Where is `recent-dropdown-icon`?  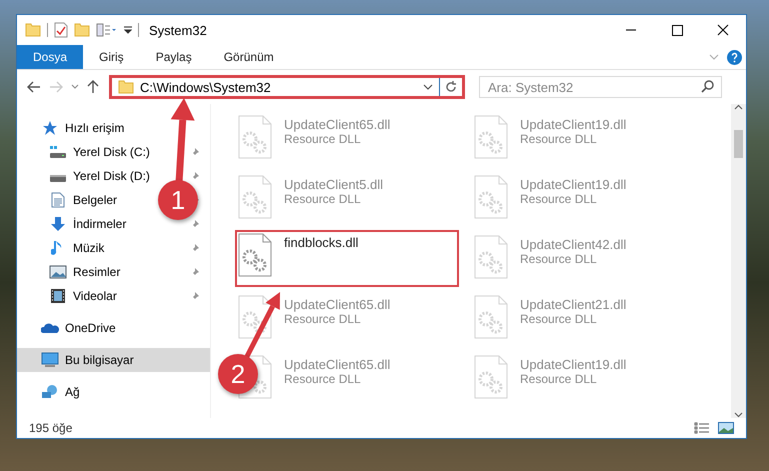 recent-dropdown-icon is located at coordinates (75, 87).